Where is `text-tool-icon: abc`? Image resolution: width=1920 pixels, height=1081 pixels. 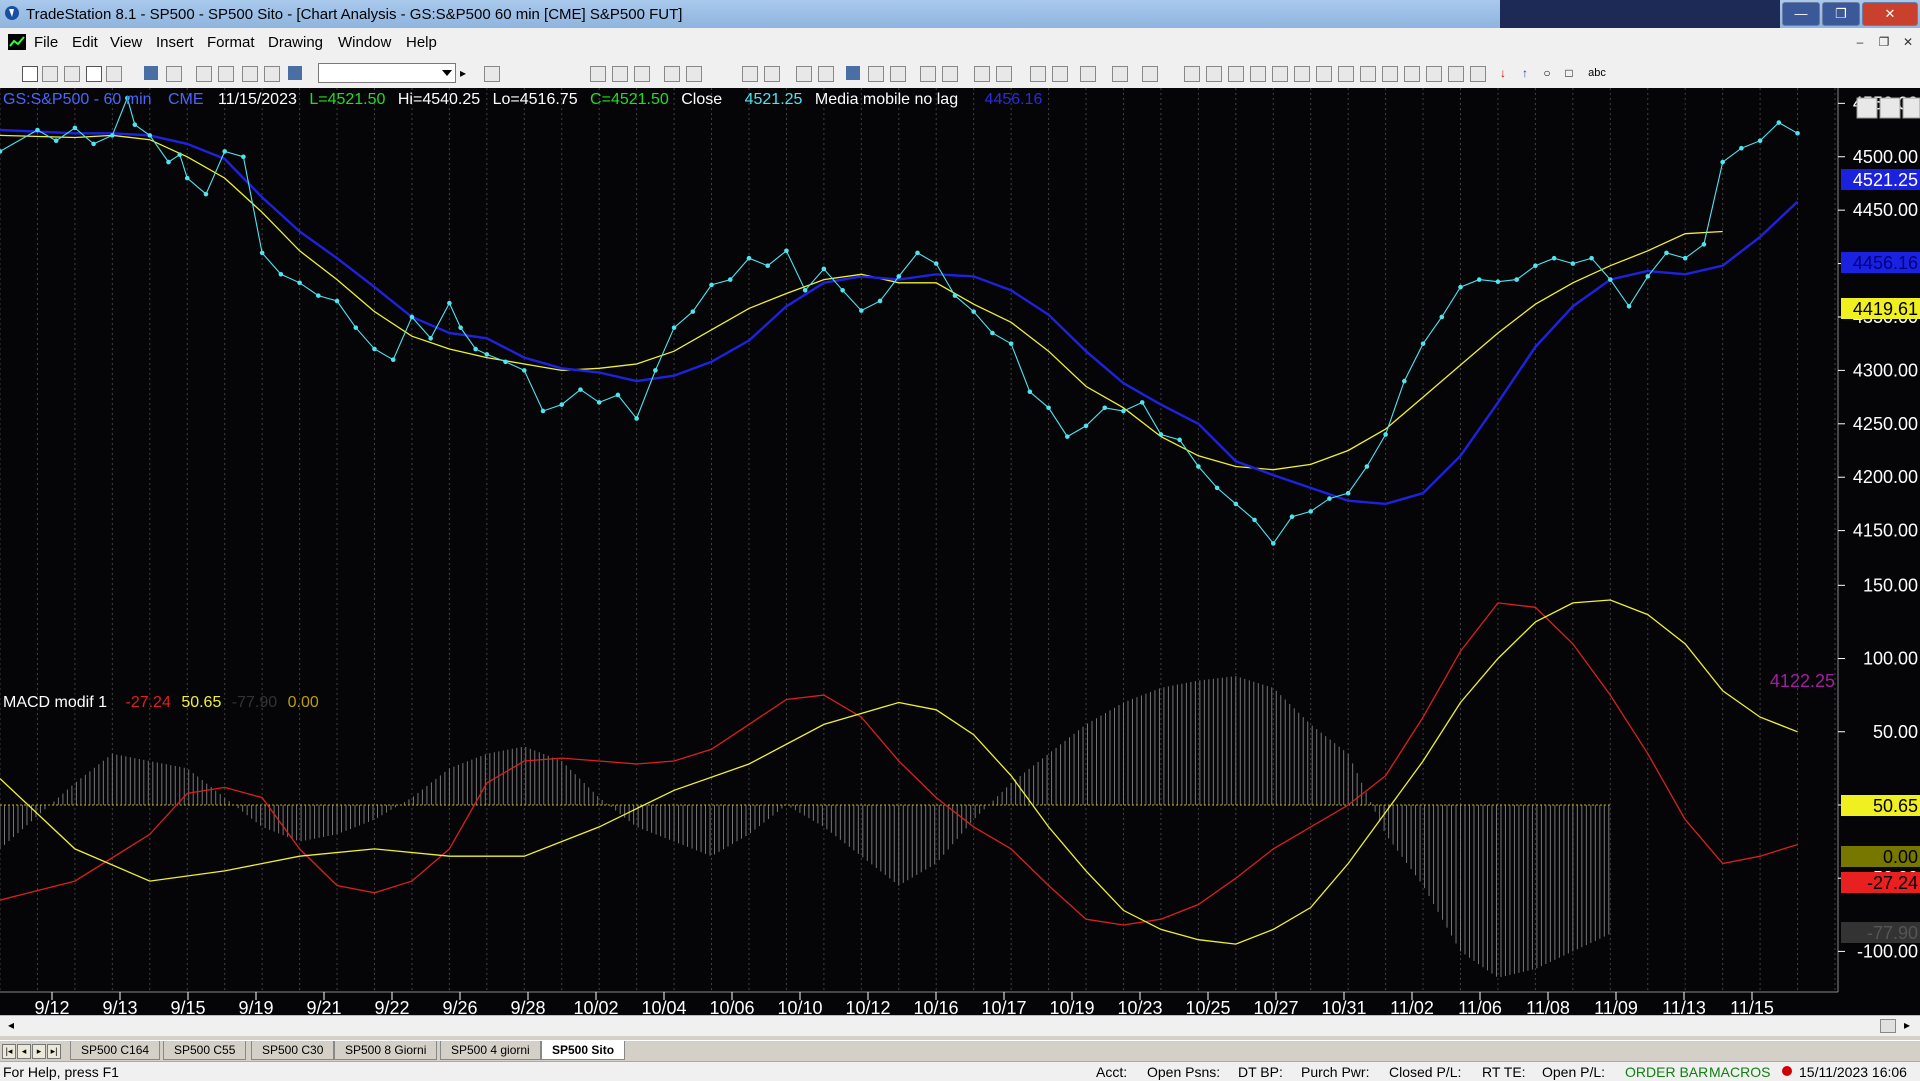
text-tool-icon: abc is located at coordinates (1597, 73).